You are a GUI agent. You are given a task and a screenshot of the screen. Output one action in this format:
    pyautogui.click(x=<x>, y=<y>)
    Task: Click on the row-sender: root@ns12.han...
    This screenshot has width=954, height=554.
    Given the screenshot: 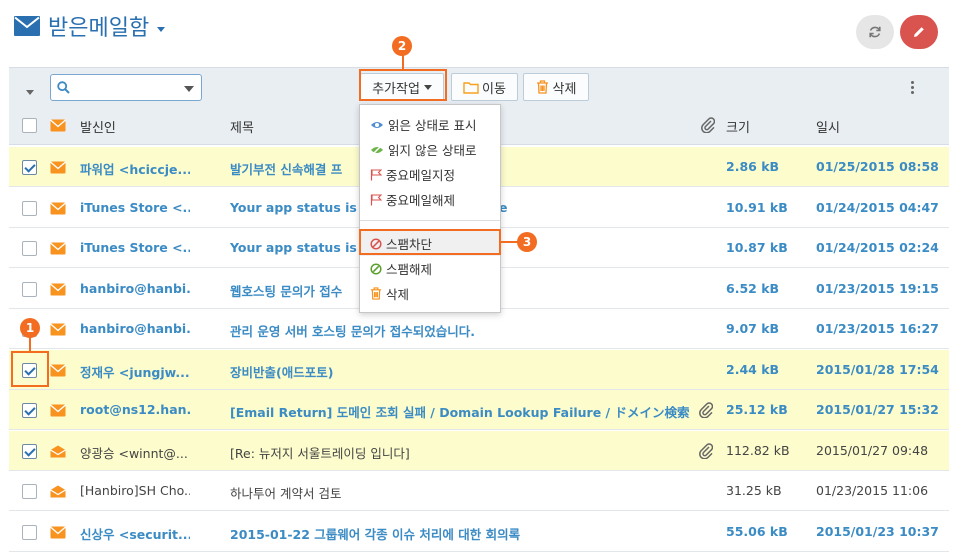 What is the action you would take?
    pyautogui.click(x=135, y=409)
    